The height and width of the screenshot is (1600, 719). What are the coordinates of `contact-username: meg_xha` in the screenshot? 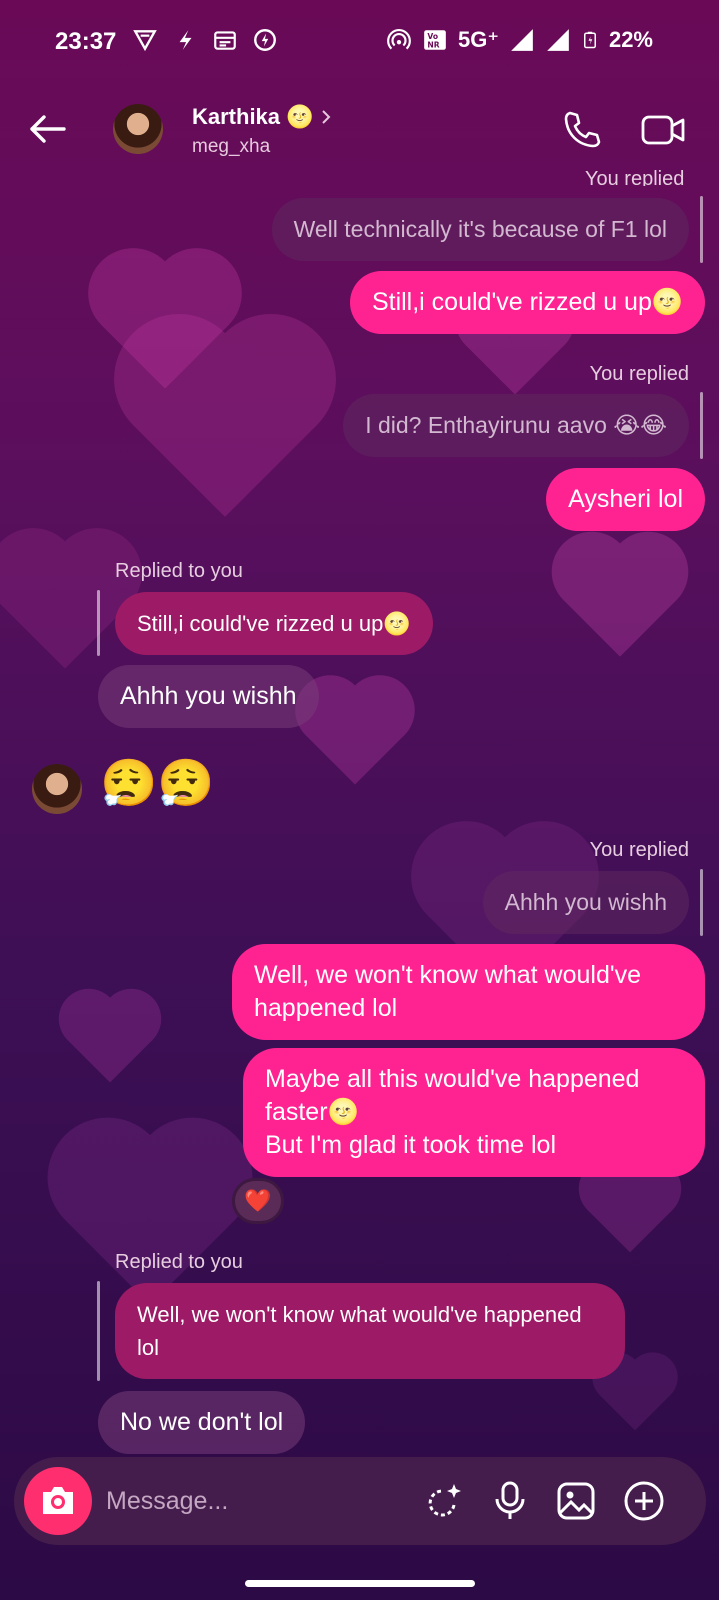 It's located at (231, 146).